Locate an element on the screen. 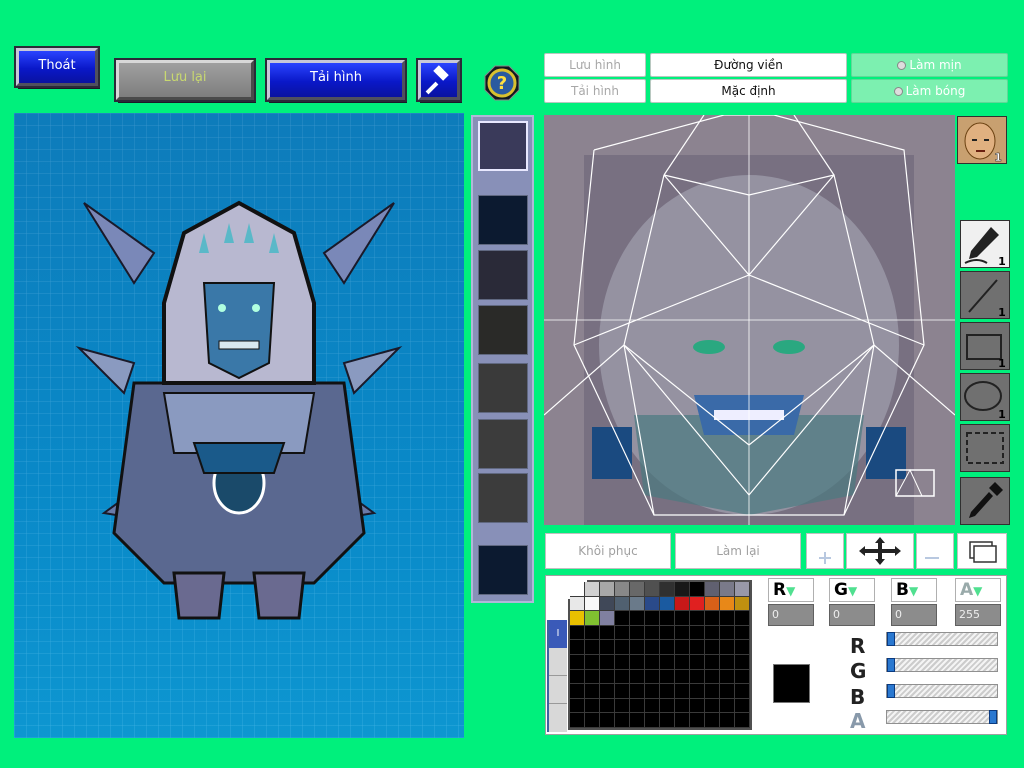 The image size is (1024, 768). channel-a-header: A▼ is located at coordinates (978, 590).